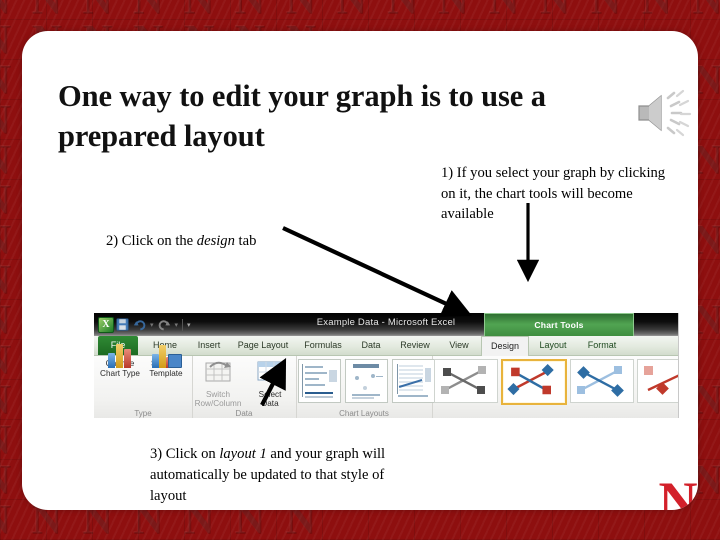  Describe the element at coordinates (209, 345) in the screenshot. I see `tab-insert: Insert` at that location.